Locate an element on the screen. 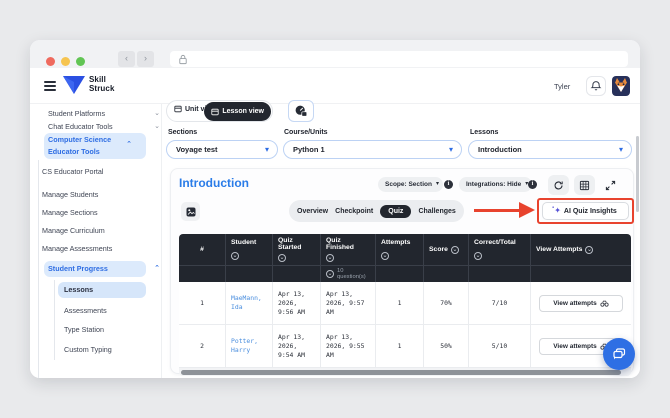 This screenshot has width=670, height=418. scrollbar-thumb is located at coordinates (401, 372).